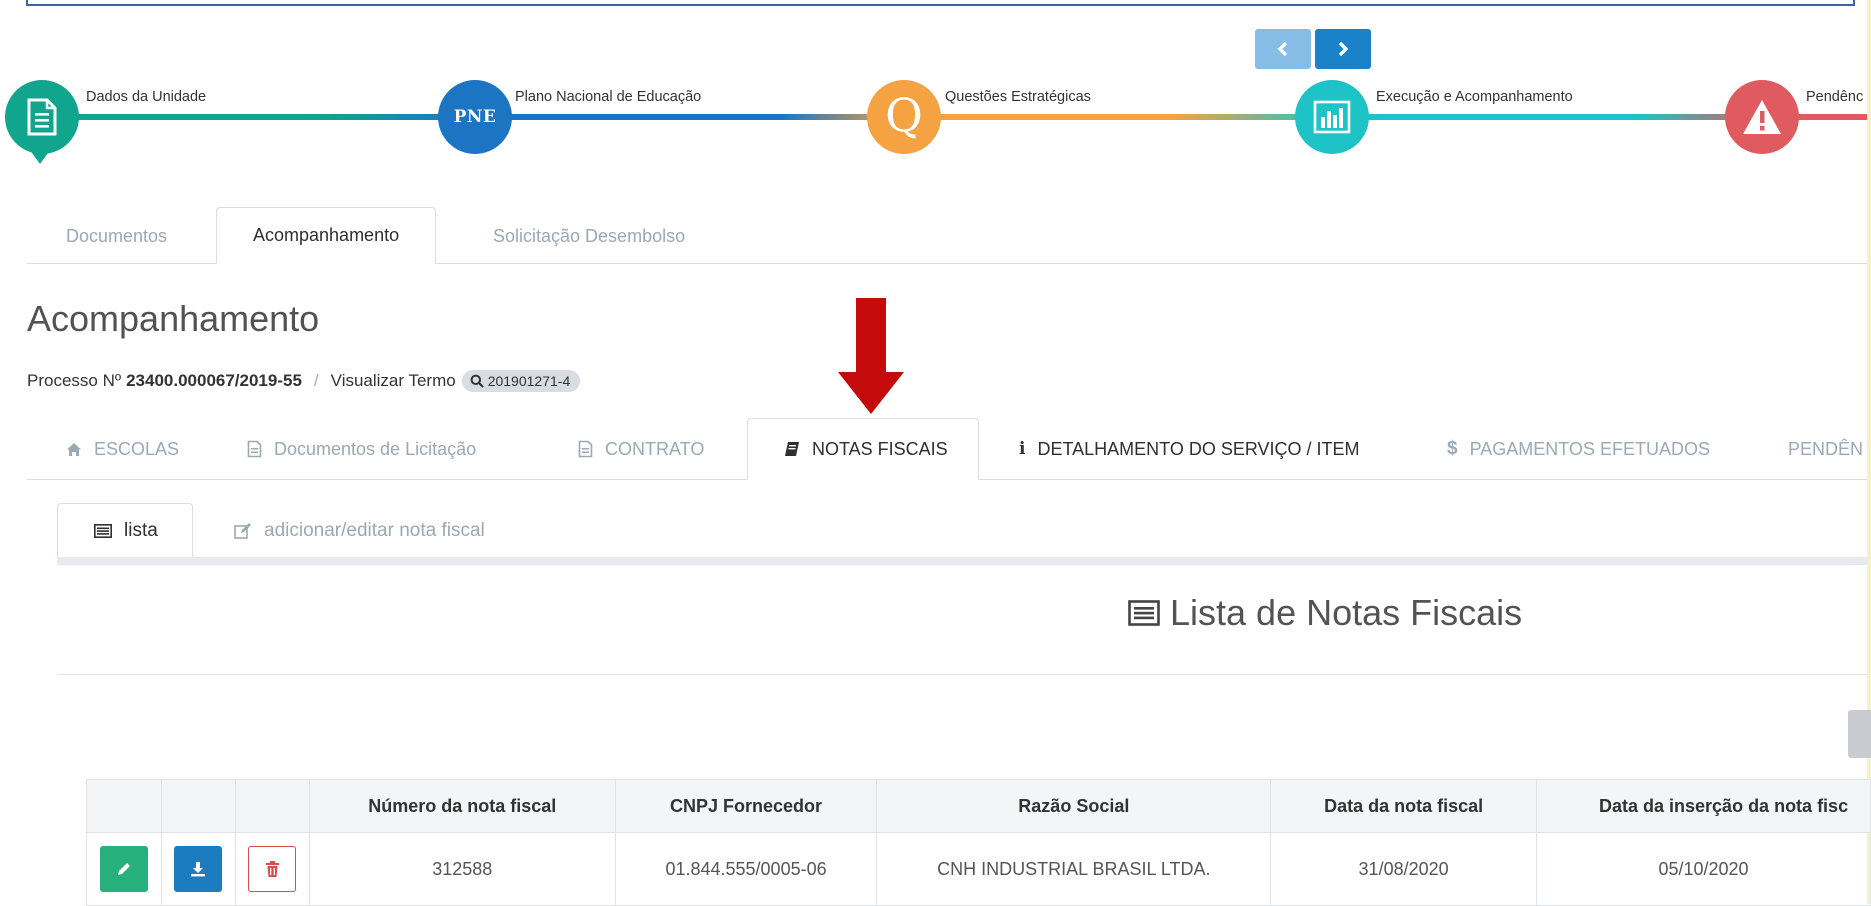  I want to click on step-execucao-e-acompanhamento, so click(1332, 117).